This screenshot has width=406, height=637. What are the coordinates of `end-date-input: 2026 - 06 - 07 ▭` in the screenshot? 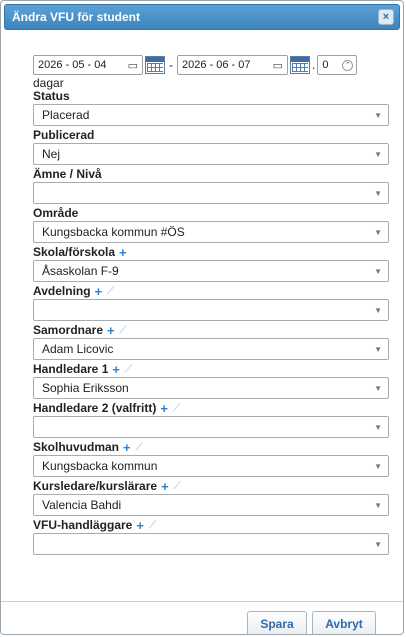 It's located at (232, 65).